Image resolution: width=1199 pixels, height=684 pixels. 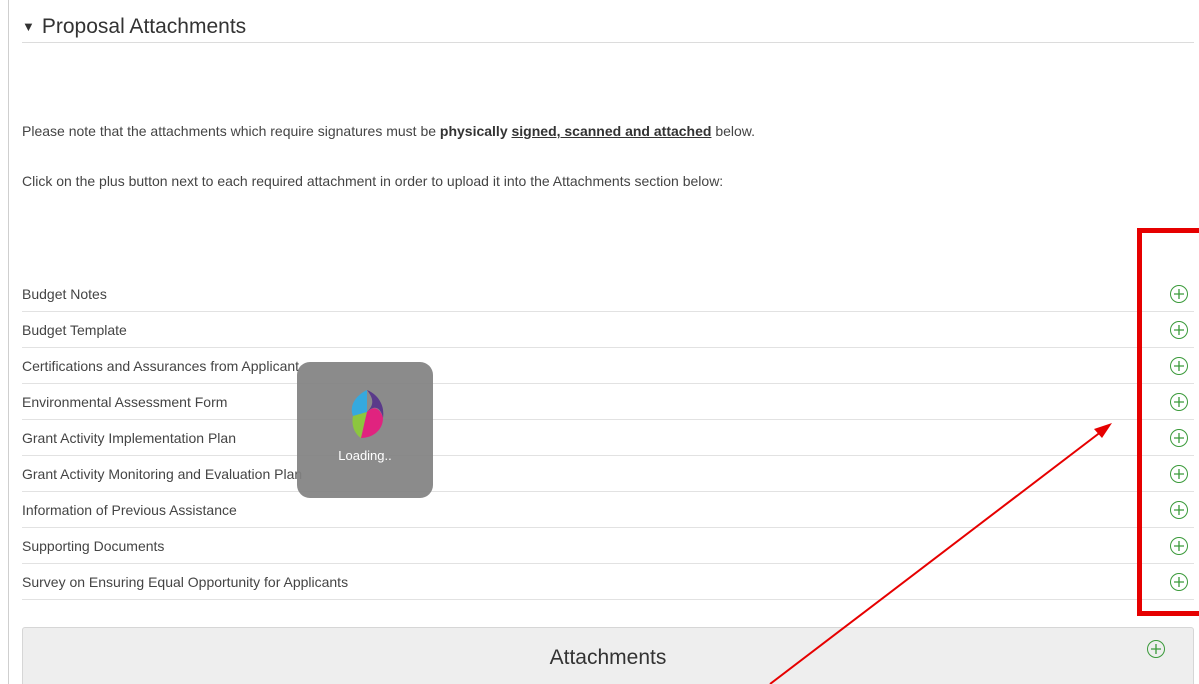 I want to click on attachment-label: Grant Activity Implementation Plan, so click(x=129, y=437).